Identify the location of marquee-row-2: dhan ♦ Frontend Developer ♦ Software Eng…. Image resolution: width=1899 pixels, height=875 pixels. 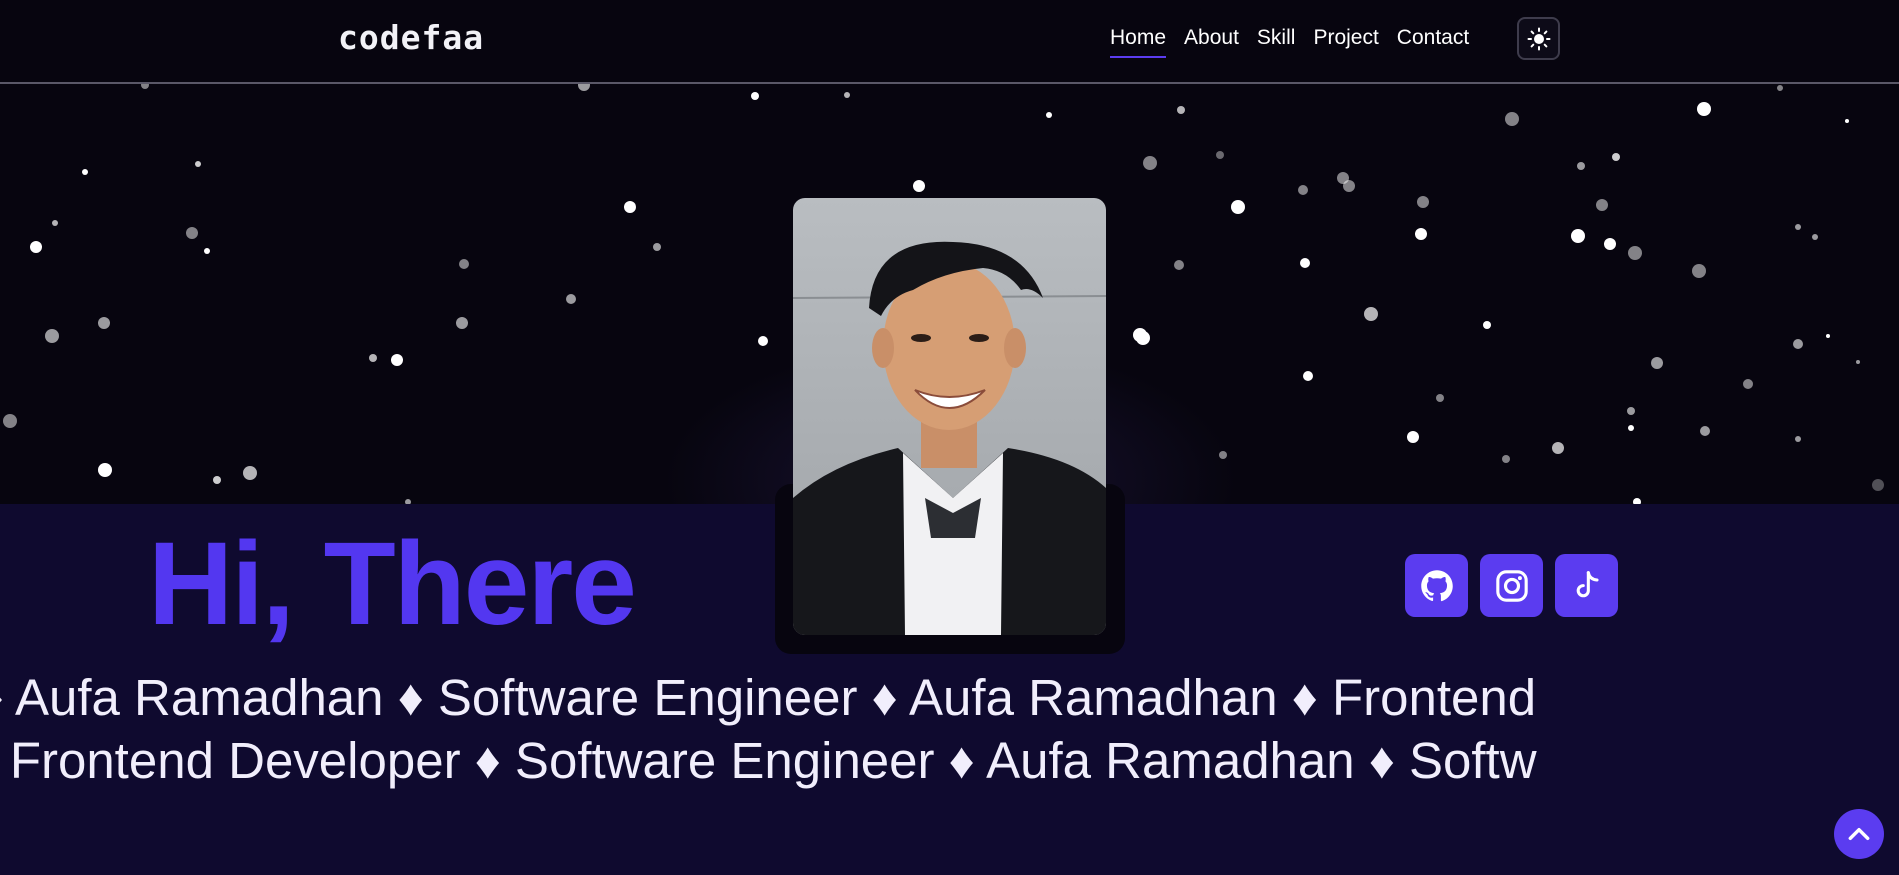
(949, 762).